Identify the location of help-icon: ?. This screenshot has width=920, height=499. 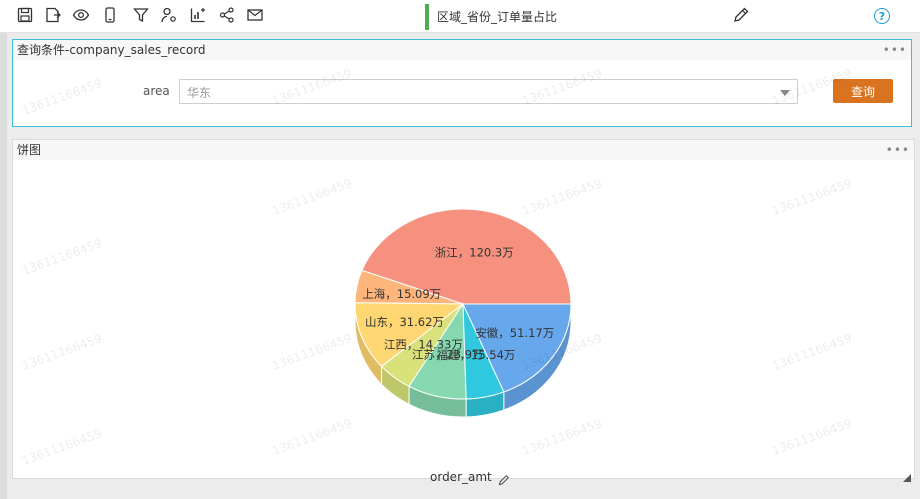
(882, 16).